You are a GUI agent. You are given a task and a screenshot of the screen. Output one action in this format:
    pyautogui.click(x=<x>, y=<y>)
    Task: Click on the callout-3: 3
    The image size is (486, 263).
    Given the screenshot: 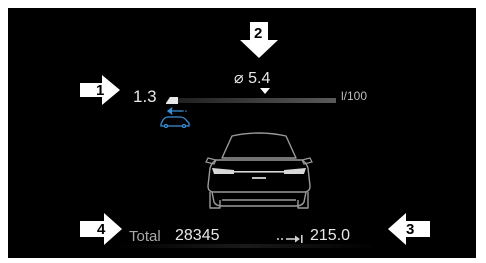 What is the action you would take?
    pyautogui.click(x=409, y=229)
    